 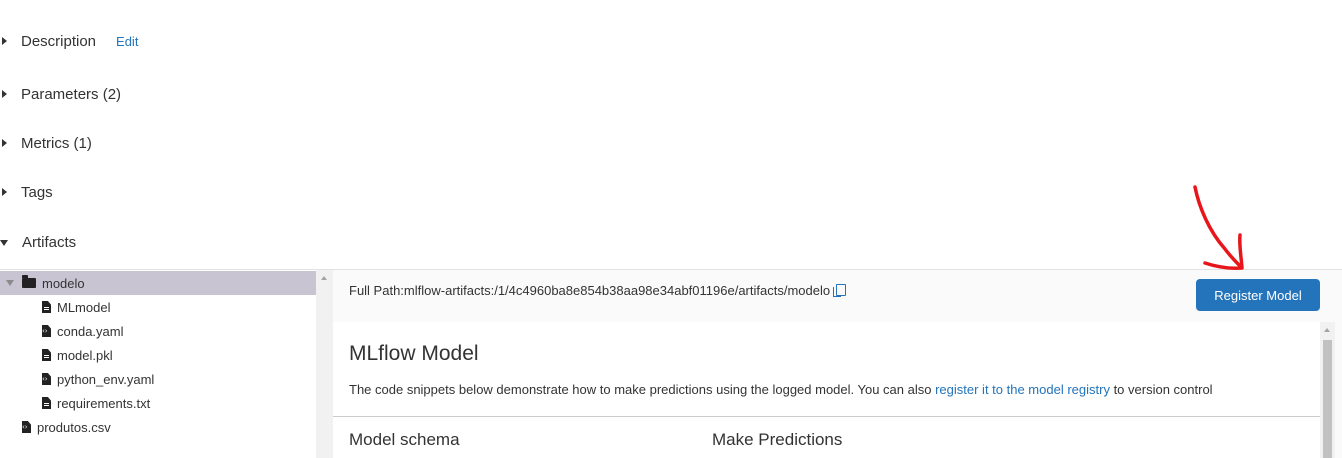 What do you see at coordinates (71, 94) in the screenshot?
I see `section-title-parameters: Parameters (2)` at bounding box center [71, 94].